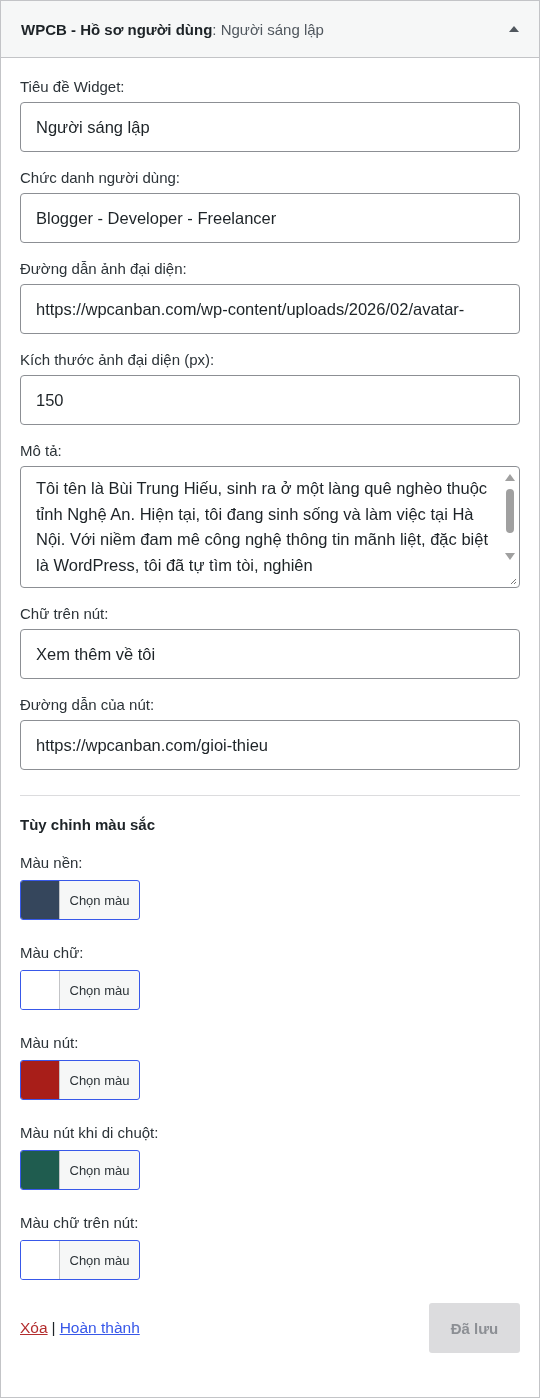  Describe the element at coordinates (52, 952) in the screenshot. I see `field-label: Màu chữ:` at that location.